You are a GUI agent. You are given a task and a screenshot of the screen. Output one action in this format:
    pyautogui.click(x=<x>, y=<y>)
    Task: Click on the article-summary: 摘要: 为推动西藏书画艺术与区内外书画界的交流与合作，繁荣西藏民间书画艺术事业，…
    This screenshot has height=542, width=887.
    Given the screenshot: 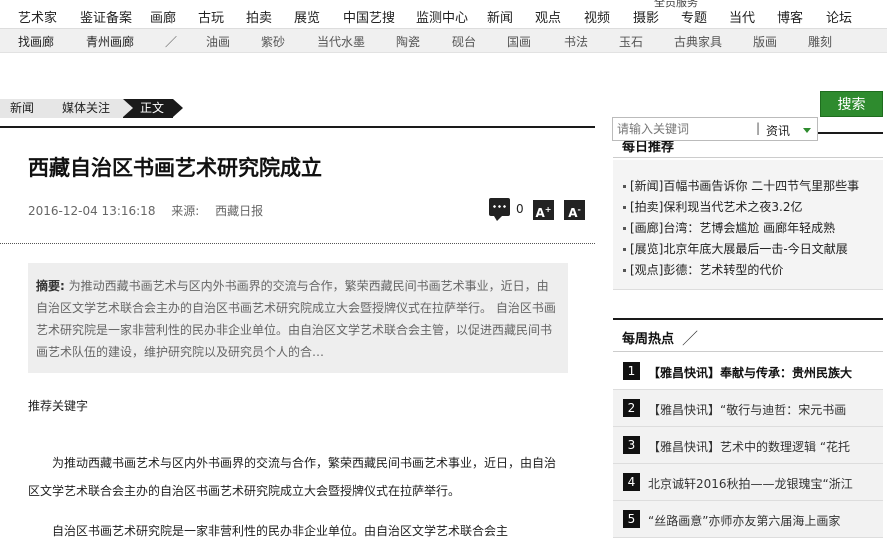 What is the action you would take?
    pyautogui.click(x=298, y=318)
    